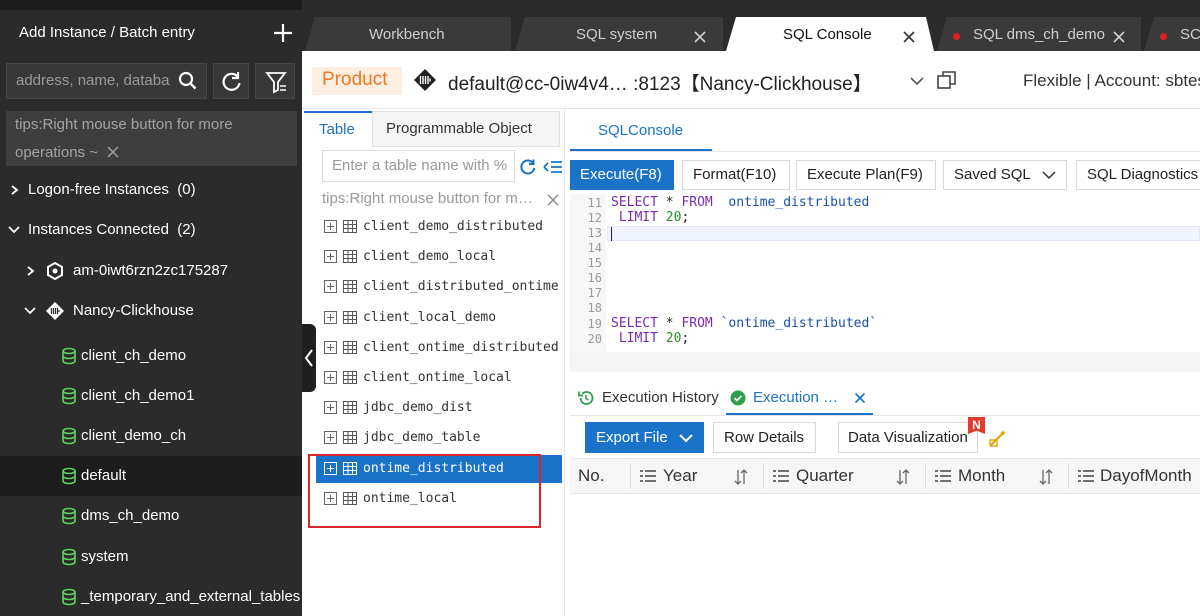 This screenshot has height=616, width=1200. Describe the element at coordinates (885, 362) in the screenshot. I see `editor-scrollbar` at that location.